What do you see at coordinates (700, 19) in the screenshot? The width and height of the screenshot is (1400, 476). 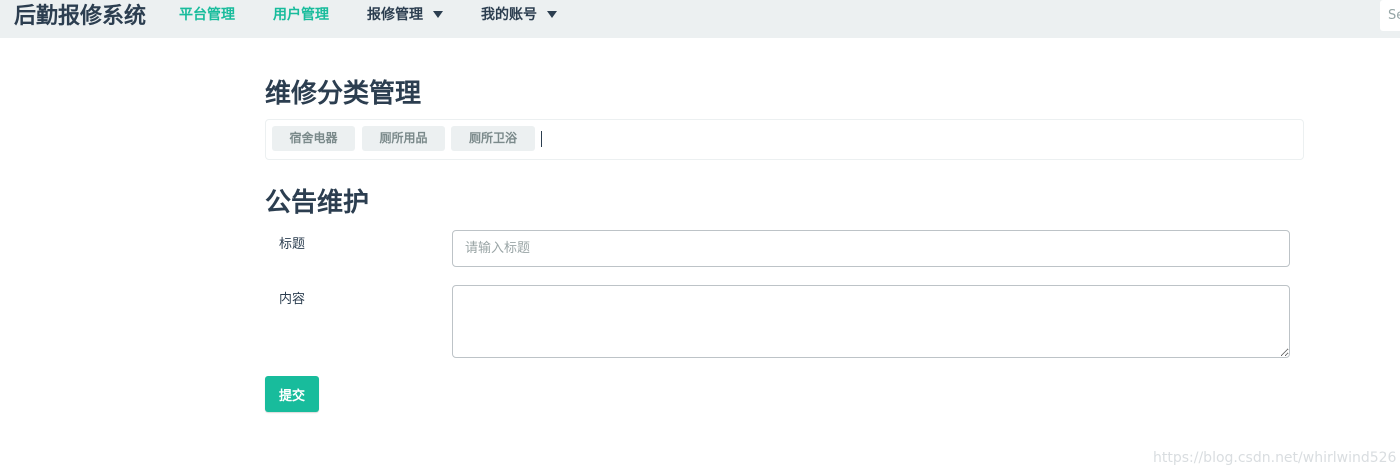 I see `navbar: 后勤报修系统 平台管理 用户管理 报修管理 我的账号` at bounding box center [700, 19].